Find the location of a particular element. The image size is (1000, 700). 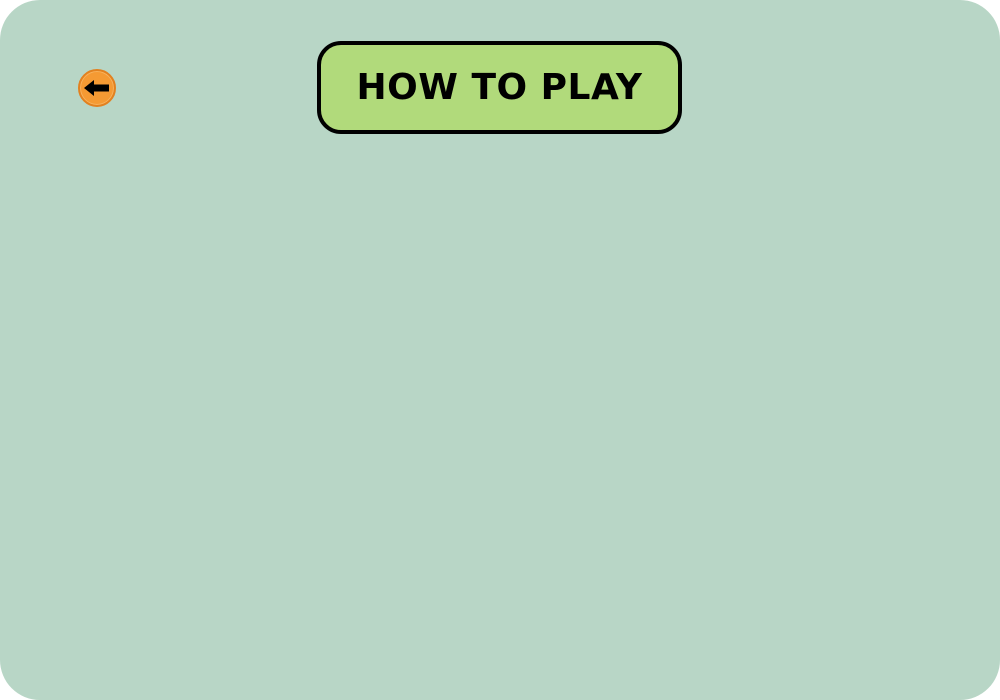

title-badge: HOW TO PLAY is located at coordinates (499, 87).